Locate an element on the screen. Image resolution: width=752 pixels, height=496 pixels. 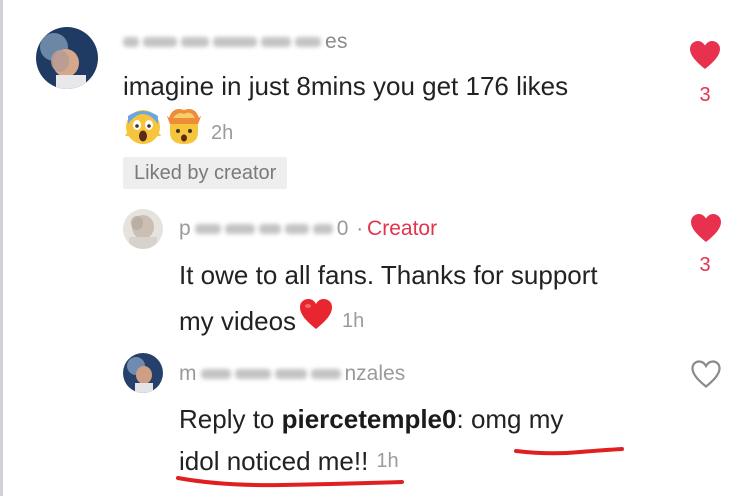
liked-by-creator-badge: Liked by creator is located at coordinates (205, 173).